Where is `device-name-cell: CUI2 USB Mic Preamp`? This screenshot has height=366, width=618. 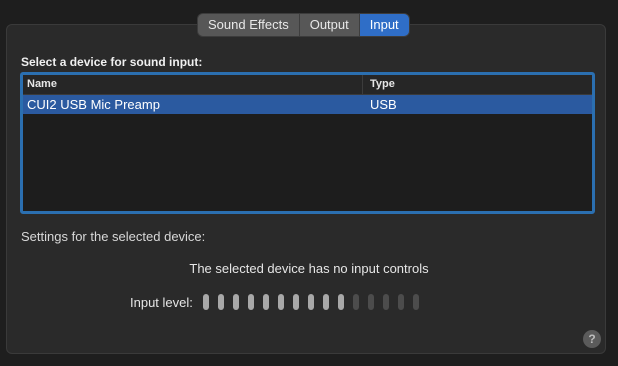
device-name-cell: CUI2 USB Mic Preamp is located at coordinates (93, 104).